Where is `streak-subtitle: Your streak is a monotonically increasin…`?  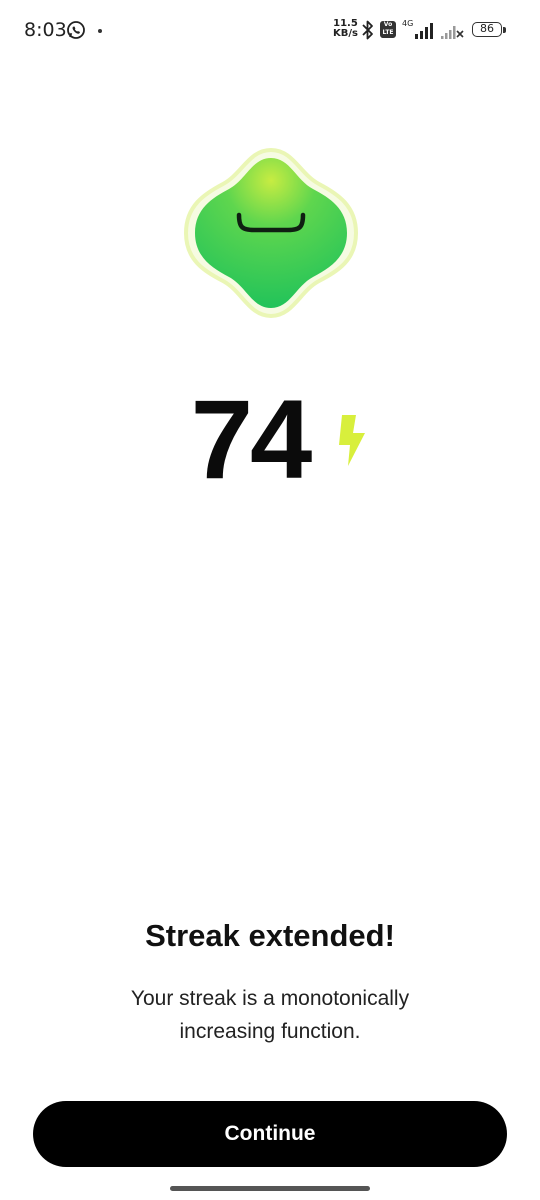
streak-subtitle: Your streak is a monotonically increasin… is located at coordinates (270, 1015).